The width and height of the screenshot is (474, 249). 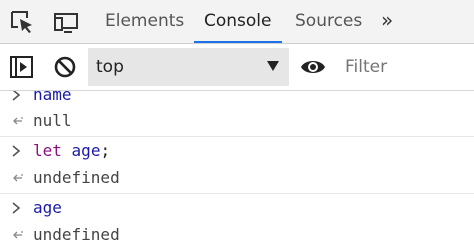 What do you see at coordinates (387, 21) in the screenshot?
I see `chevron-double-right-icon: »` at bounding box center [387, 21].